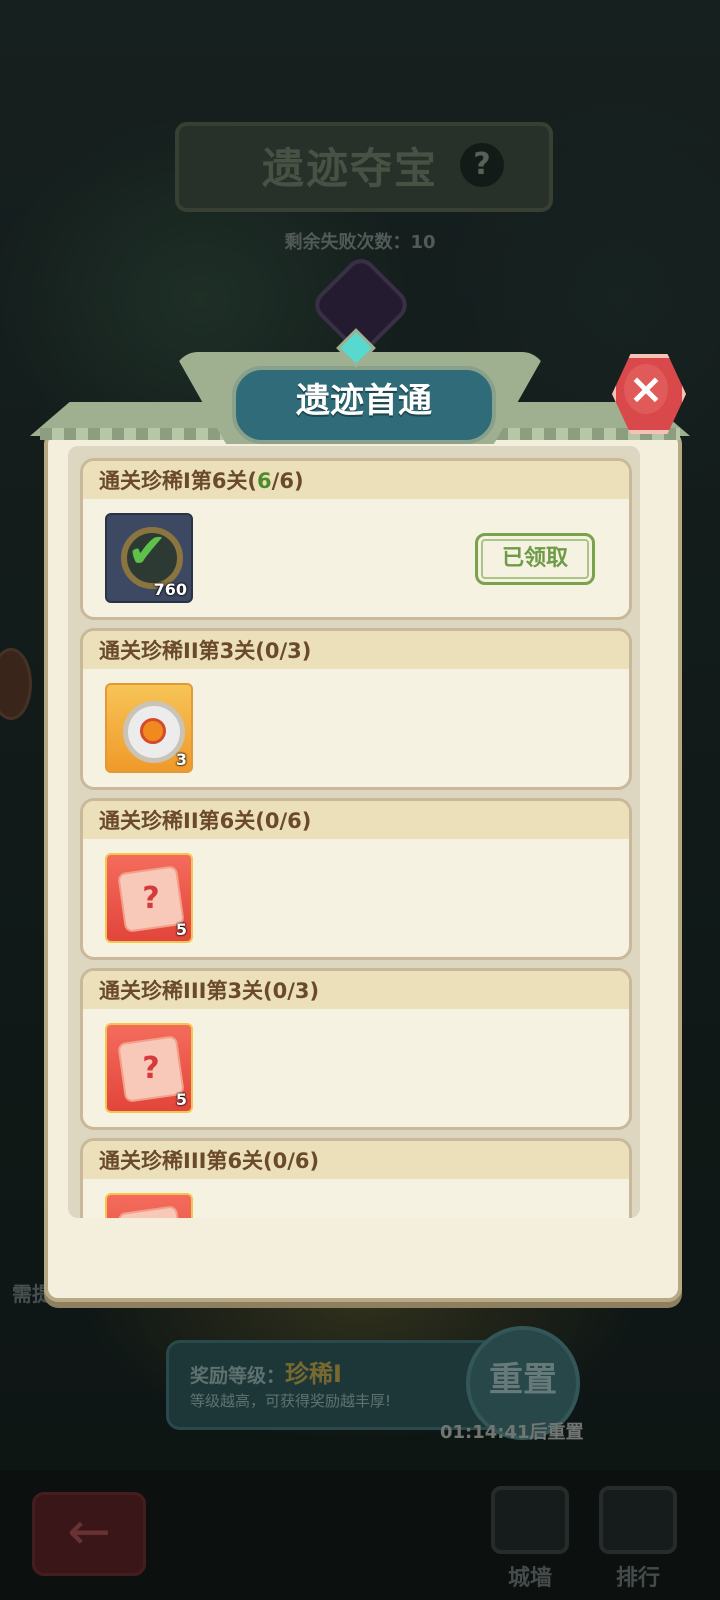  I want to click on reward-row: 通关珍稀III第3关(0/3) ? 5, so click(356, 1049).